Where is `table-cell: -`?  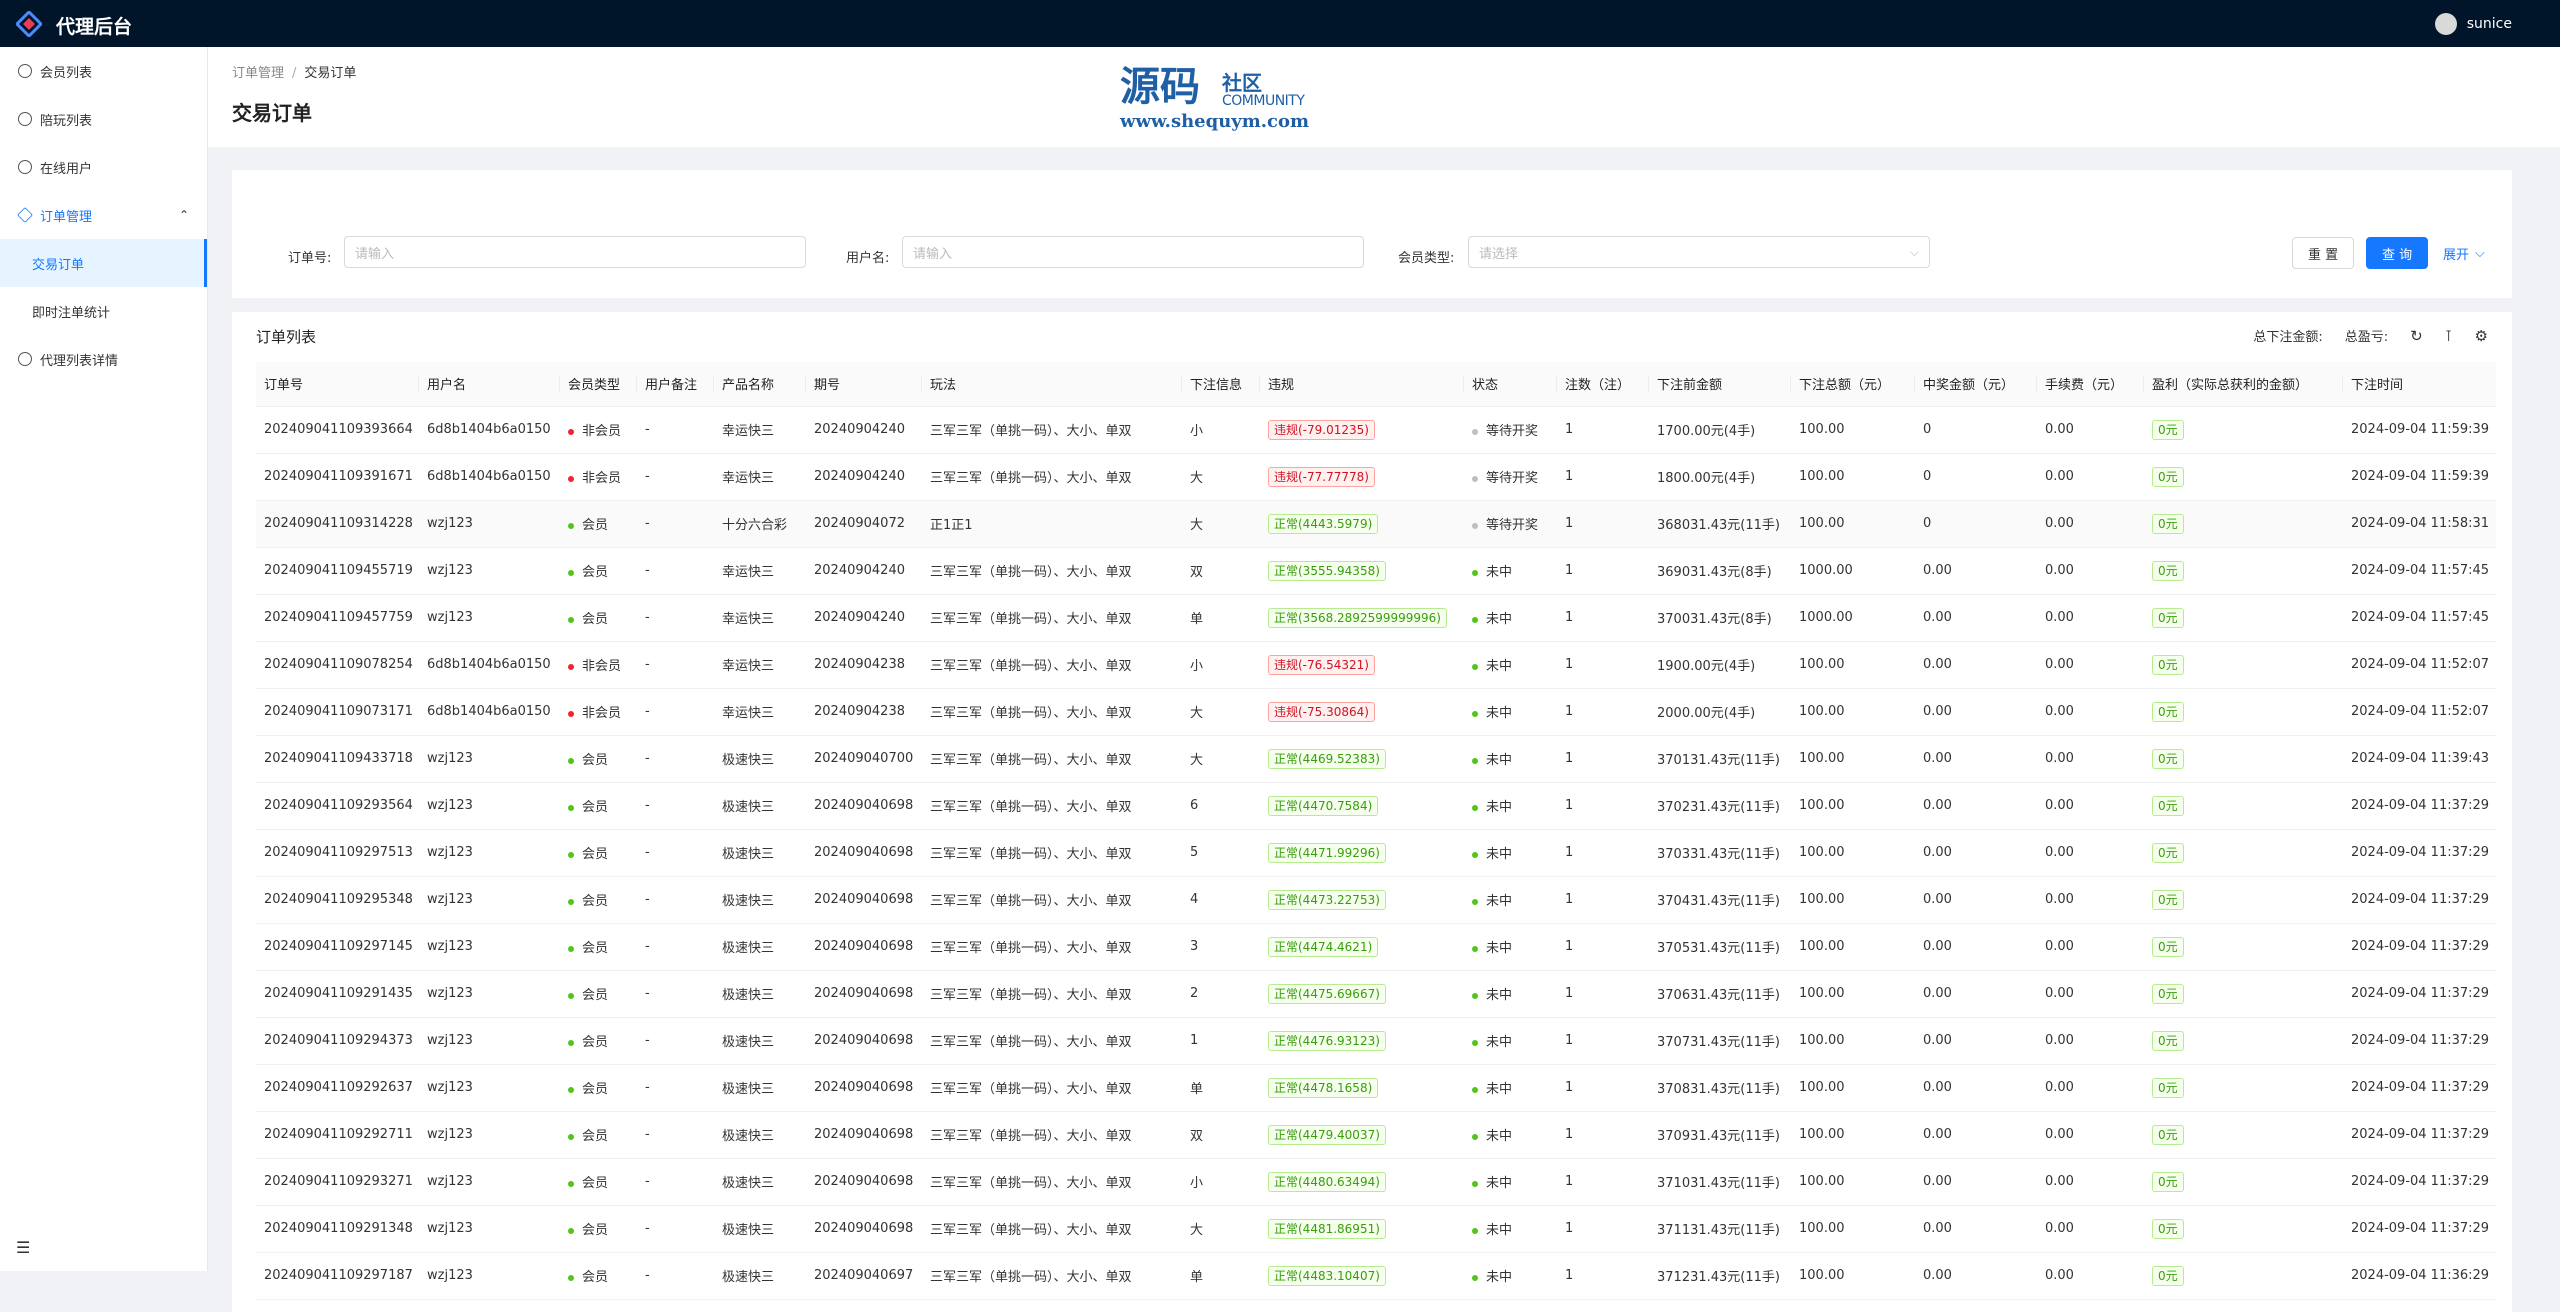 table-cell: - is located at coordinates (675, 430).